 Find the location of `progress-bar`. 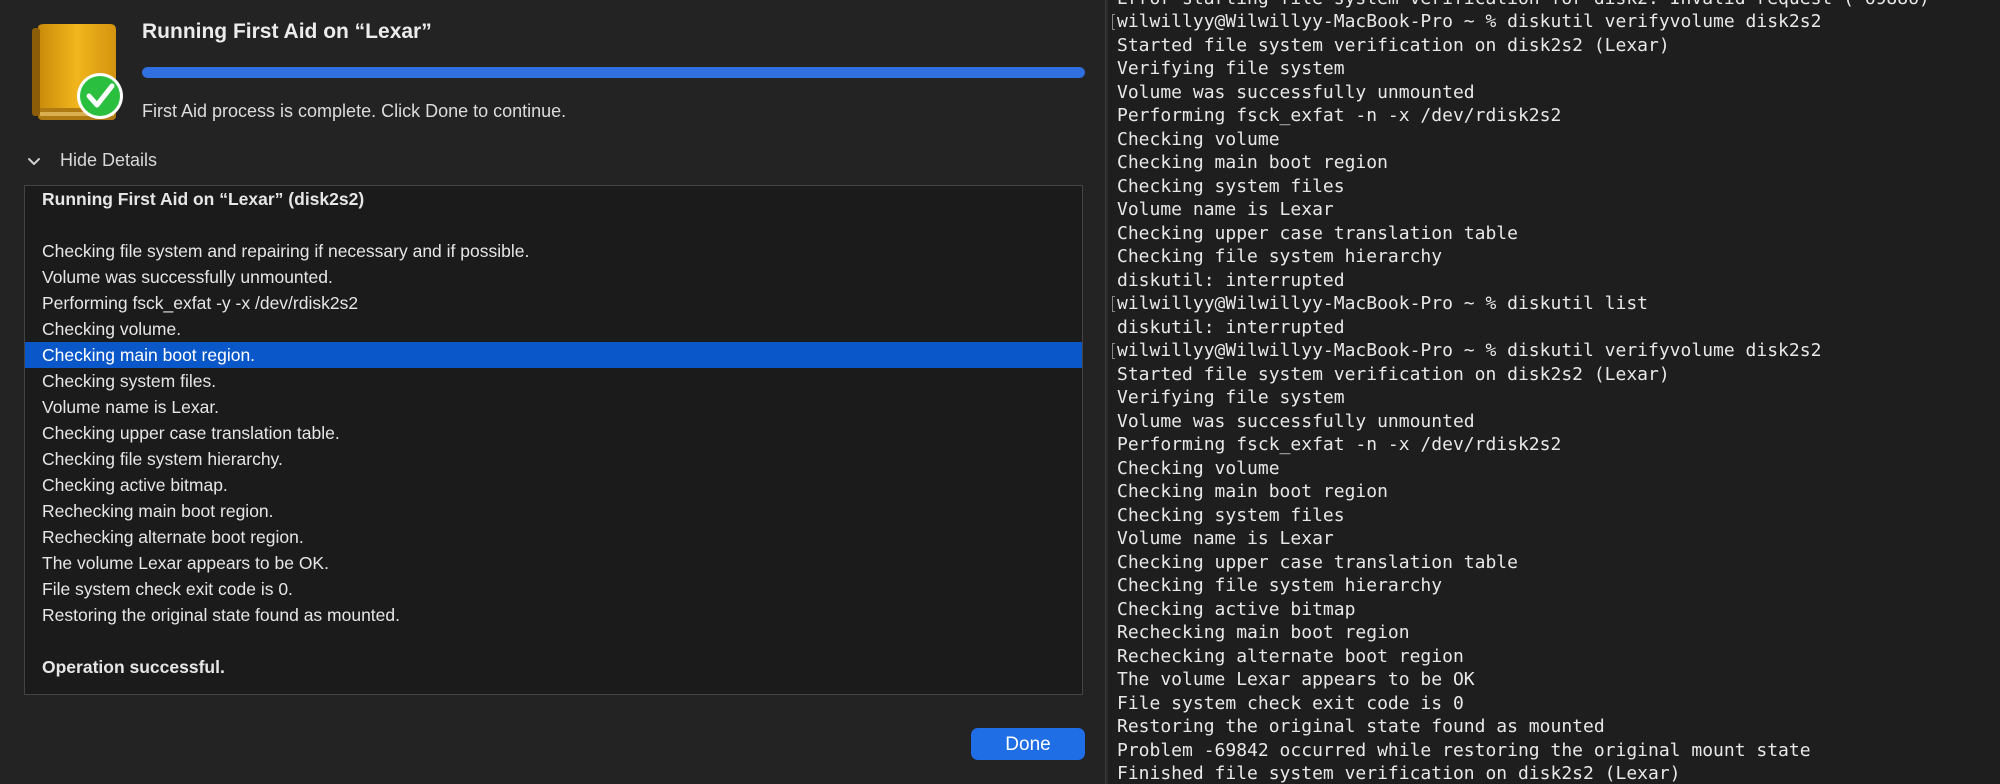

progress-bar is located at coordinates (613, 72).